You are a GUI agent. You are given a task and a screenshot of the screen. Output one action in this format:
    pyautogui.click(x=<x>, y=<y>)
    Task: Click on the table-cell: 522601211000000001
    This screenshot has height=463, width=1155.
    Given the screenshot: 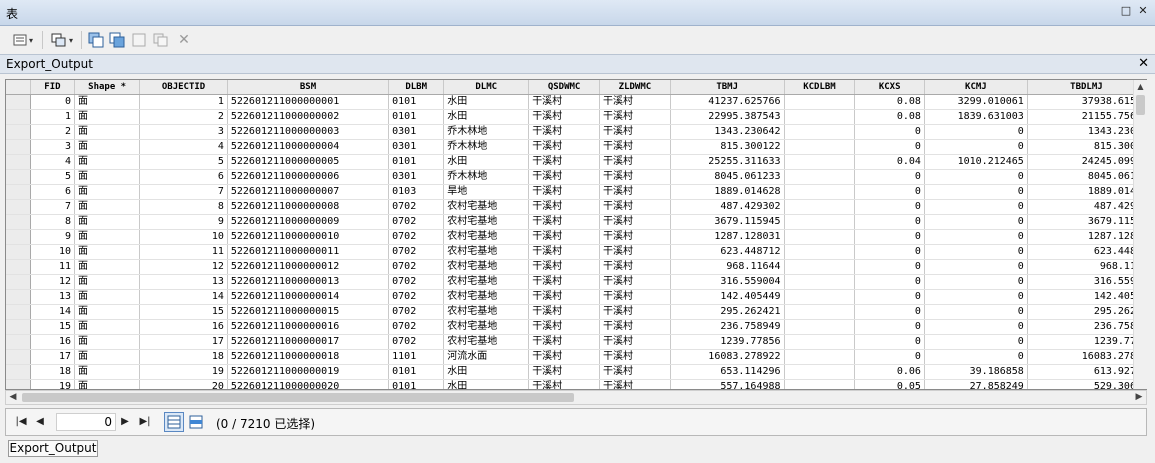 What is the action you would take?
    pyautogui.click(x=308, y=102)
    